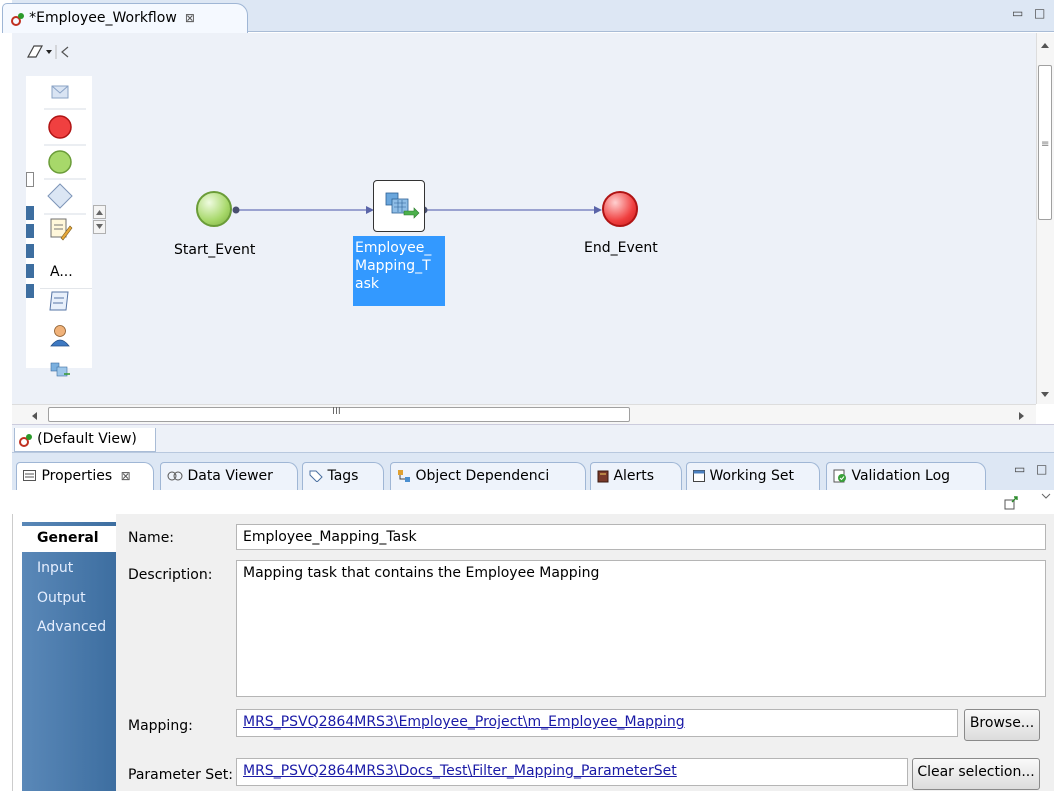 The height and width of the screenshot is (791, 1054). I want to click on tab-validation-log: Validation Log, so click(906, 476).